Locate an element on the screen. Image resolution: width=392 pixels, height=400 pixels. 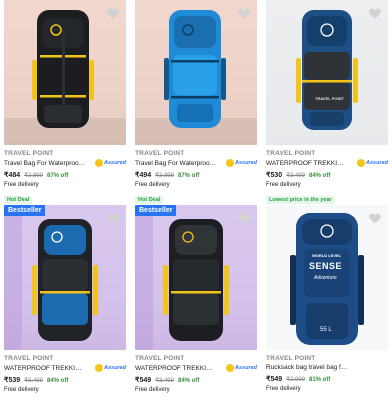
product-price: ₹539 is located at coordinates (12, 380).